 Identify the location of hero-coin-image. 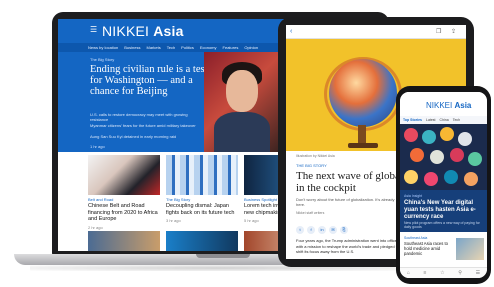
(443, 157).